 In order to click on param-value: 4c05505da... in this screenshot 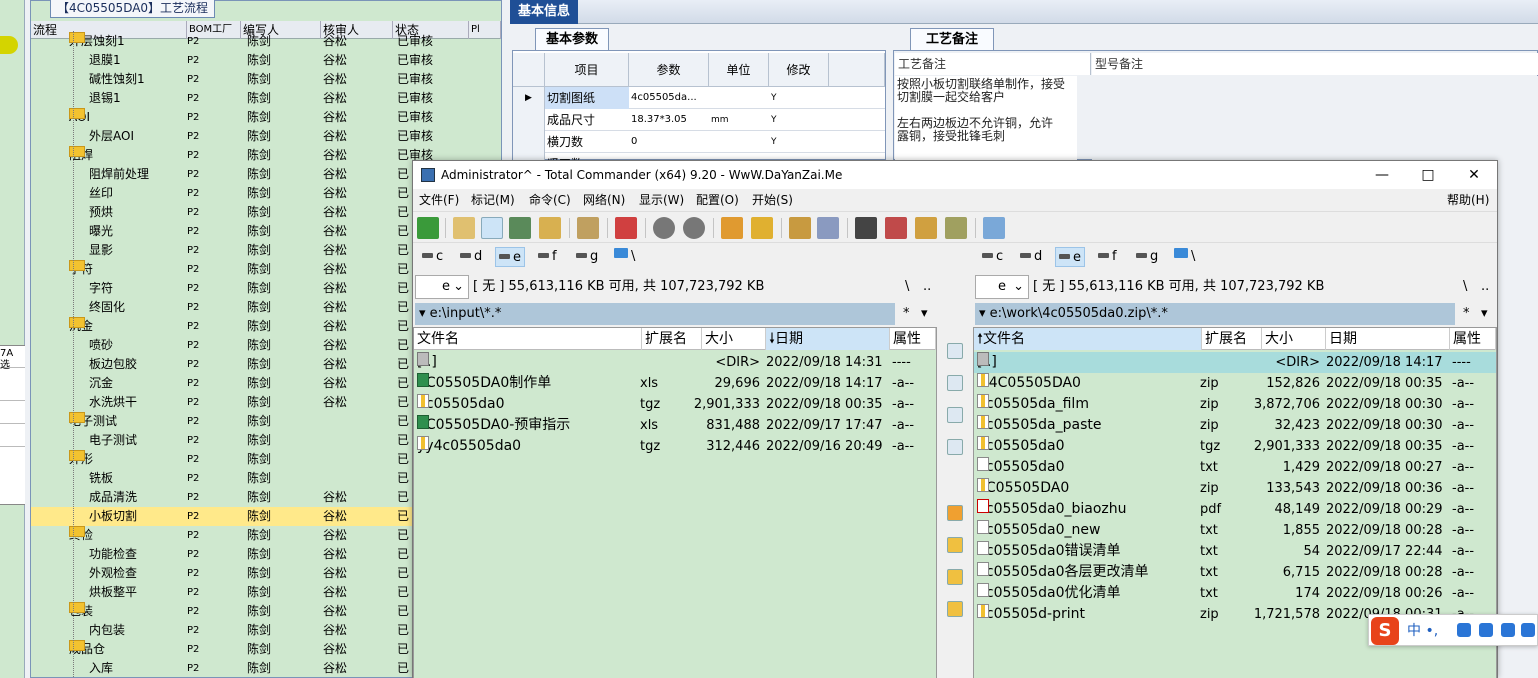, I will do `click(669, 98)`.